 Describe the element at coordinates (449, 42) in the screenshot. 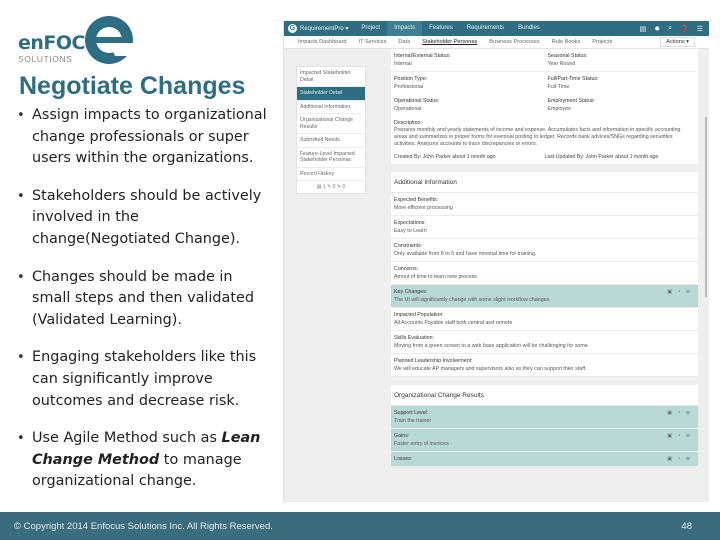

I see `subnav-stakeholder-personas: Stakeholder Personas` at that location.